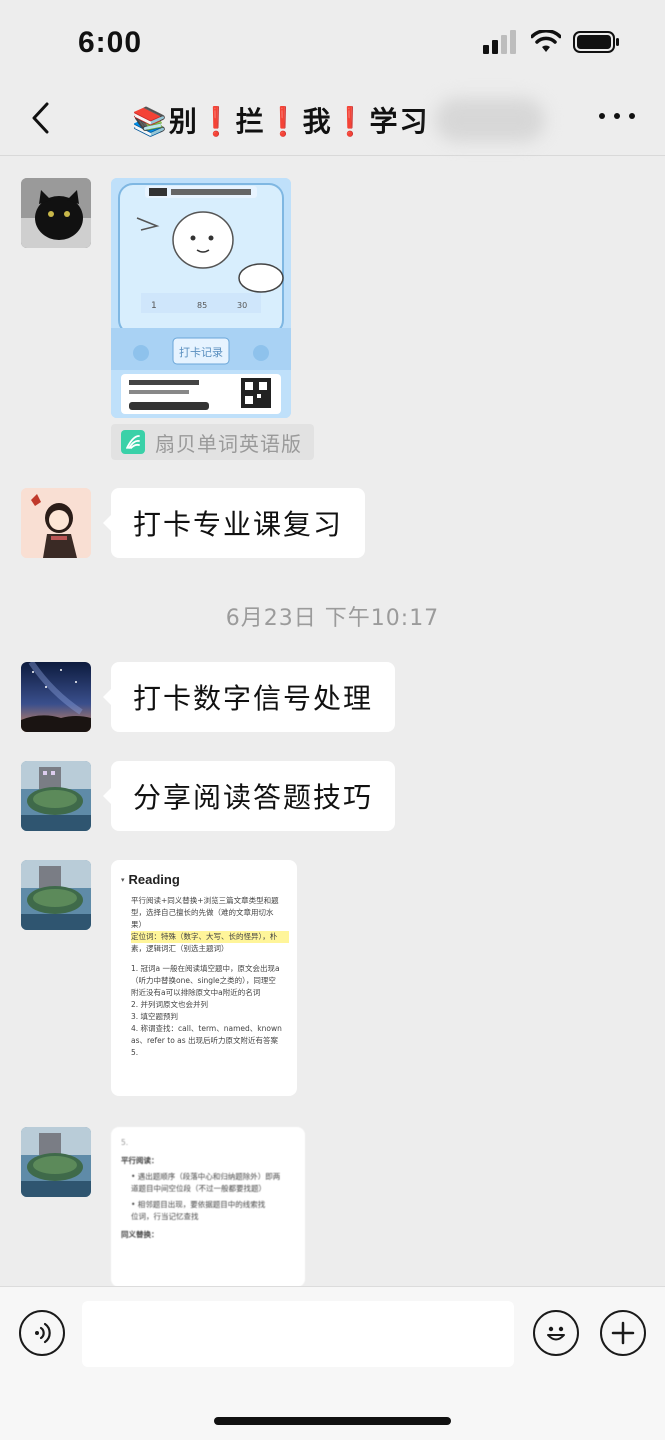 This screenshot has width=665, height=1440. What do you see at coordinates (154, 306) in the screenshot?
I see `svg-text: 1` at bounding box center [154, 306].